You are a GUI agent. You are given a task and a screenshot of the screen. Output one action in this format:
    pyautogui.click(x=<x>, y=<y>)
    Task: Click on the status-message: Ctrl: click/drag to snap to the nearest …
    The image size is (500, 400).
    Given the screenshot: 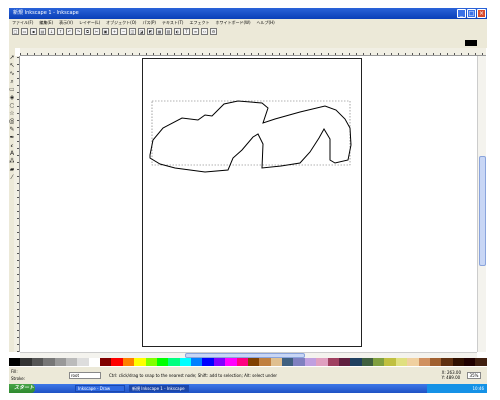 What is the action you would take?
    pyautogui.click(x=193, y=375)
    